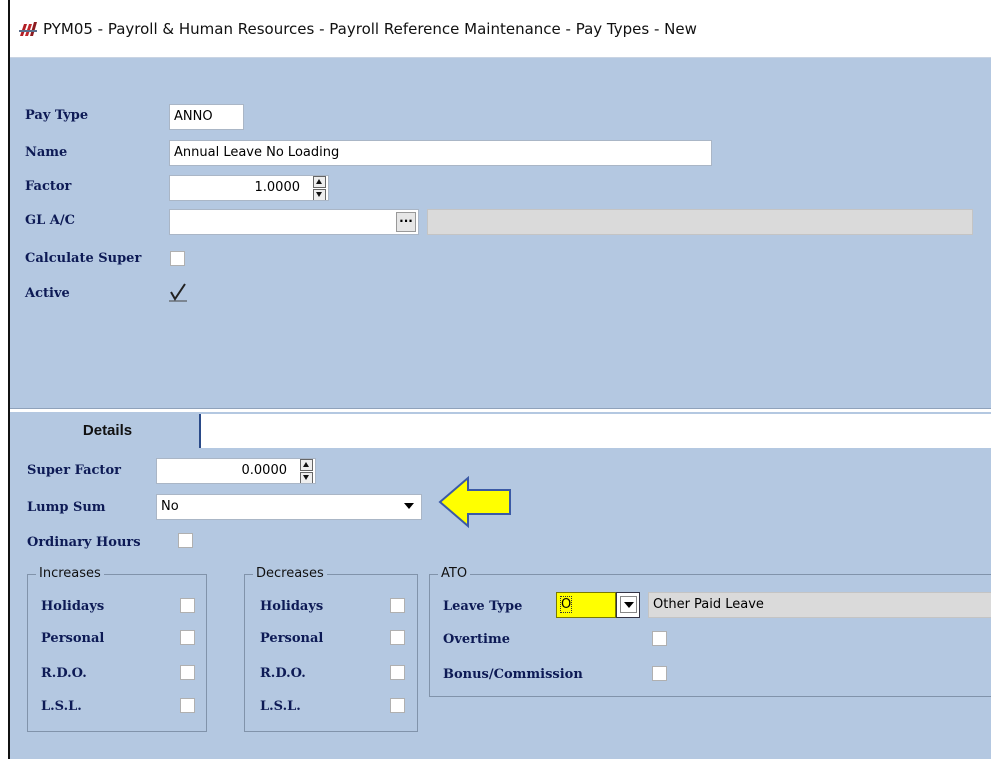 The width and height of the screenshot is (993, 759). What do you see at coordinates (397, 672) in the screenshot?
I see `decreases-rdo-checkbox` at bounding box center [397, 672].